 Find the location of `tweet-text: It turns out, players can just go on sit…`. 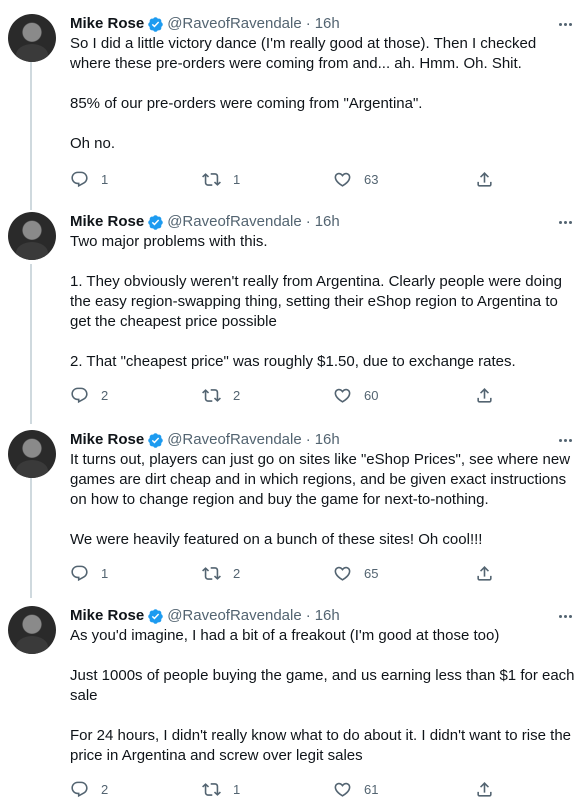

tweet-text: It turns out, players can just go on sit… is located at coordinates (324, 500).